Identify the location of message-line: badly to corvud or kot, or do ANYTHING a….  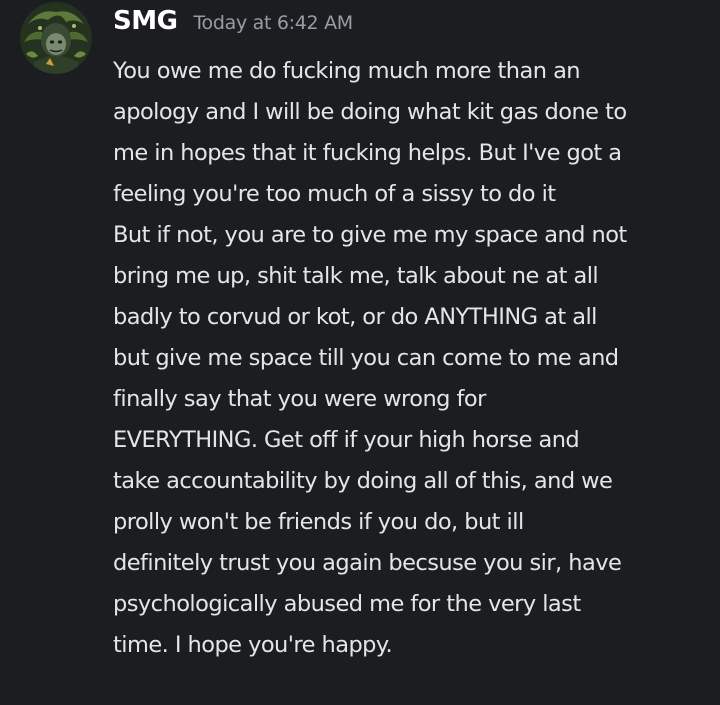
(355, 317).